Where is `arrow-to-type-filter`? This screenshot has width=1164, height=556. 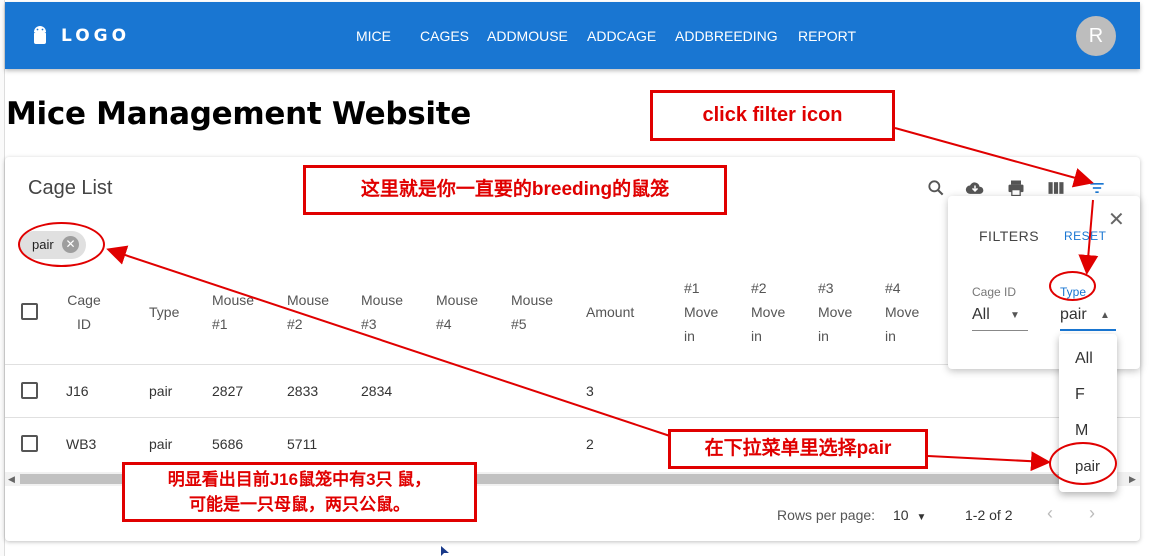
arrow-to-type-filter is located at coordinates (1088, 237).